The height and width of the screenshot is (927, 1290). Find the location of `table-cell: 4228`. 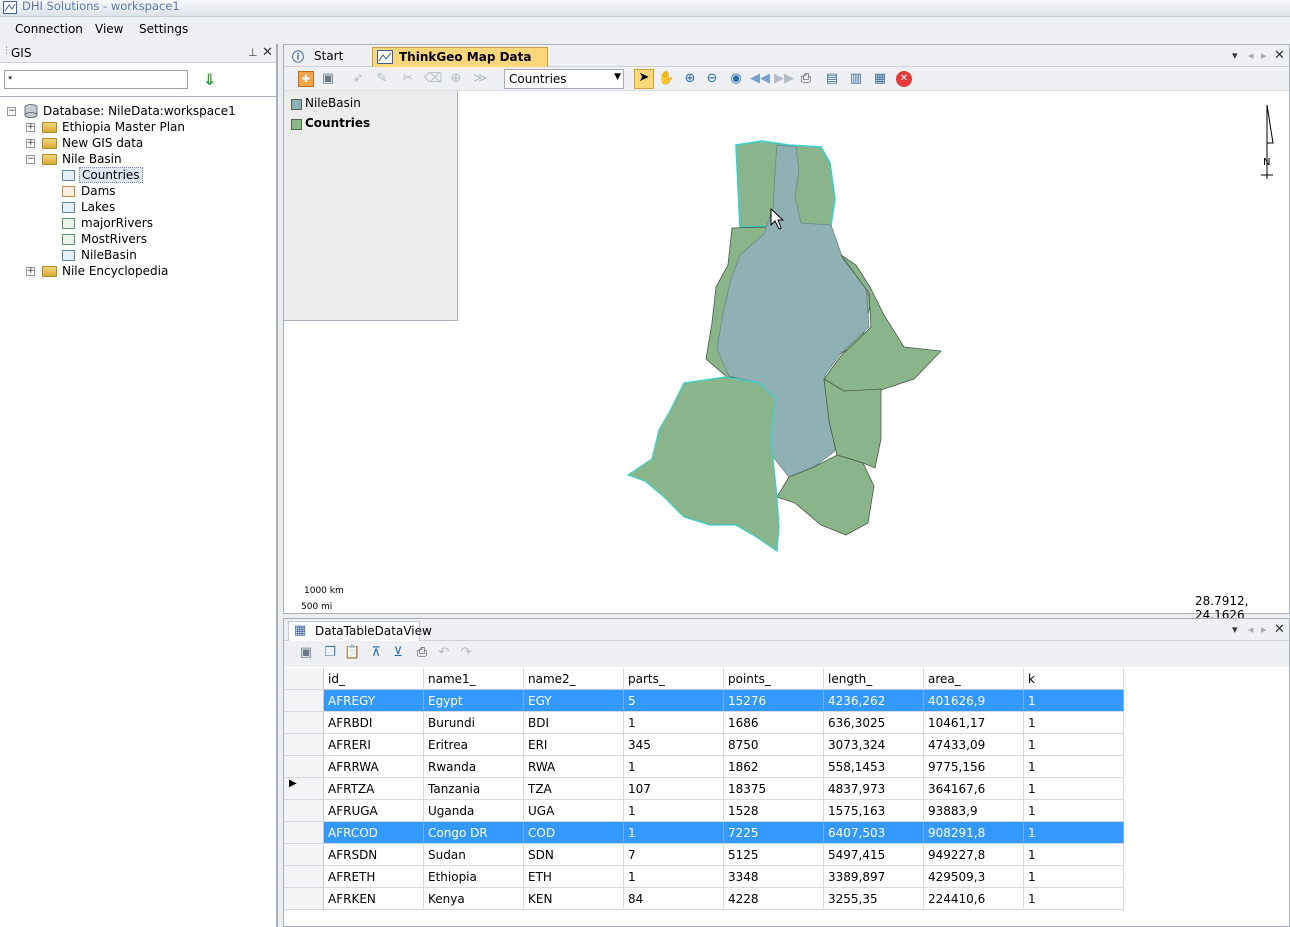

table-cell: 4228 is located at coordinates (774, 899).